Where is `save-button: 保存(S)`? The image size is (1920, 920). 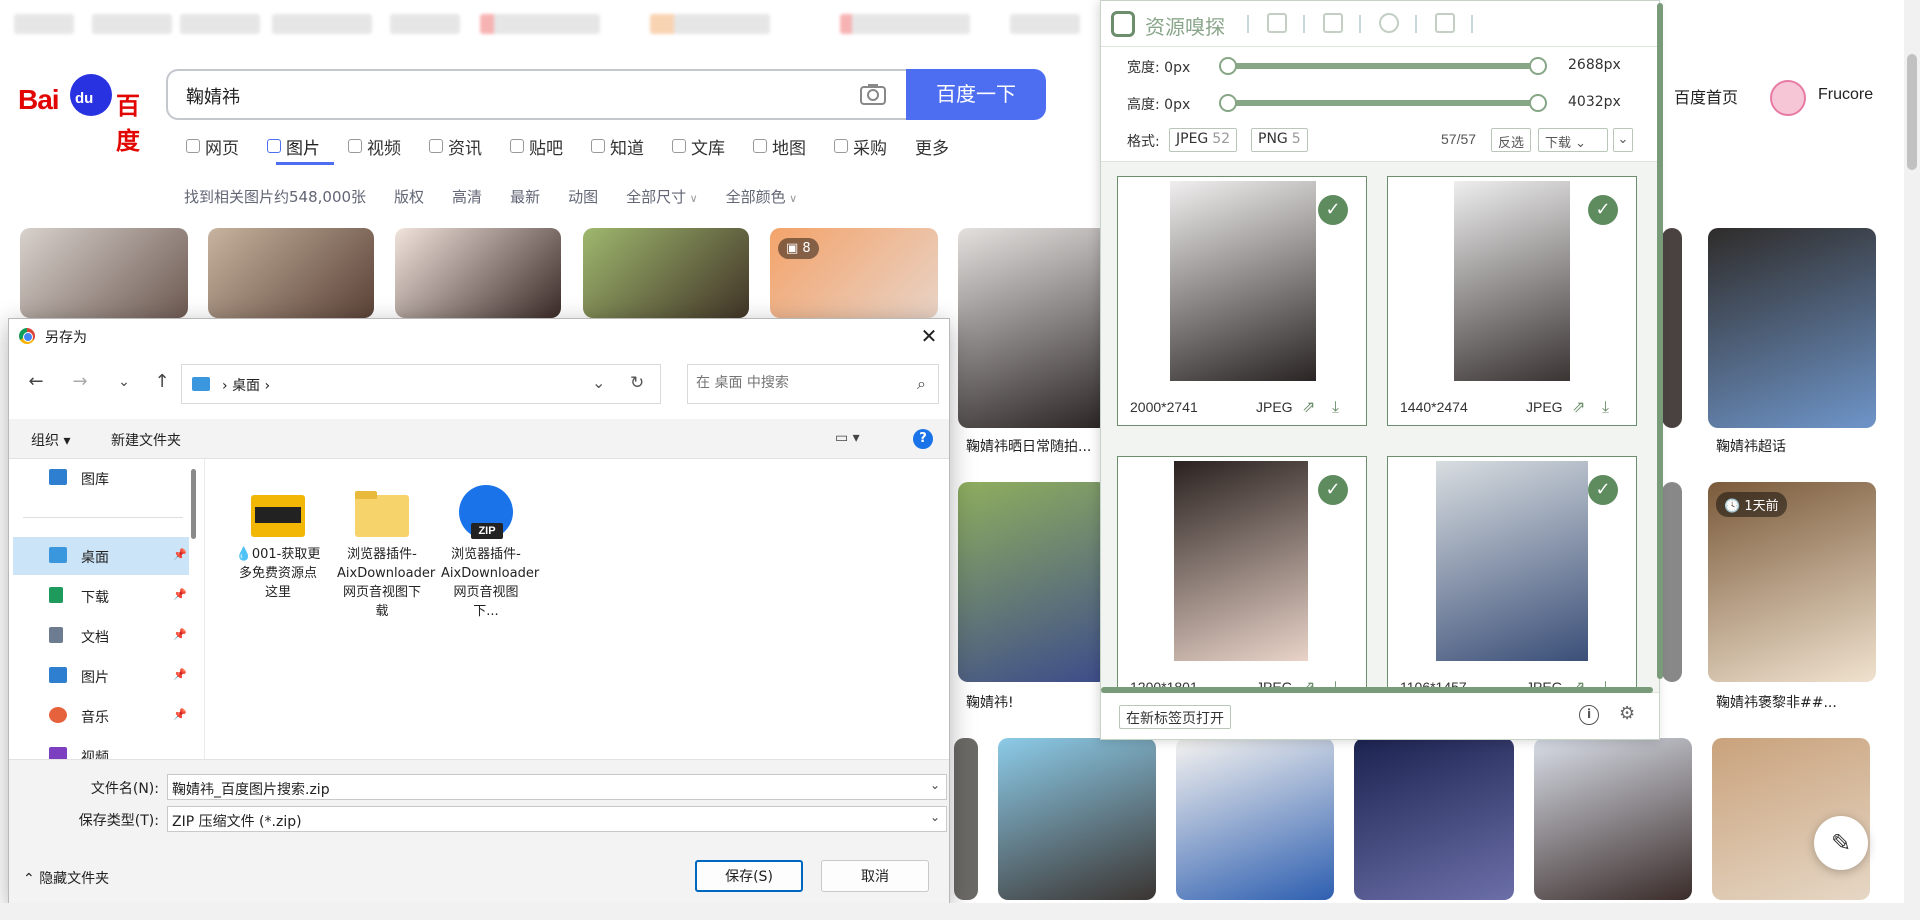
save-button: 保存(S) is located at coordinates (749, 876).